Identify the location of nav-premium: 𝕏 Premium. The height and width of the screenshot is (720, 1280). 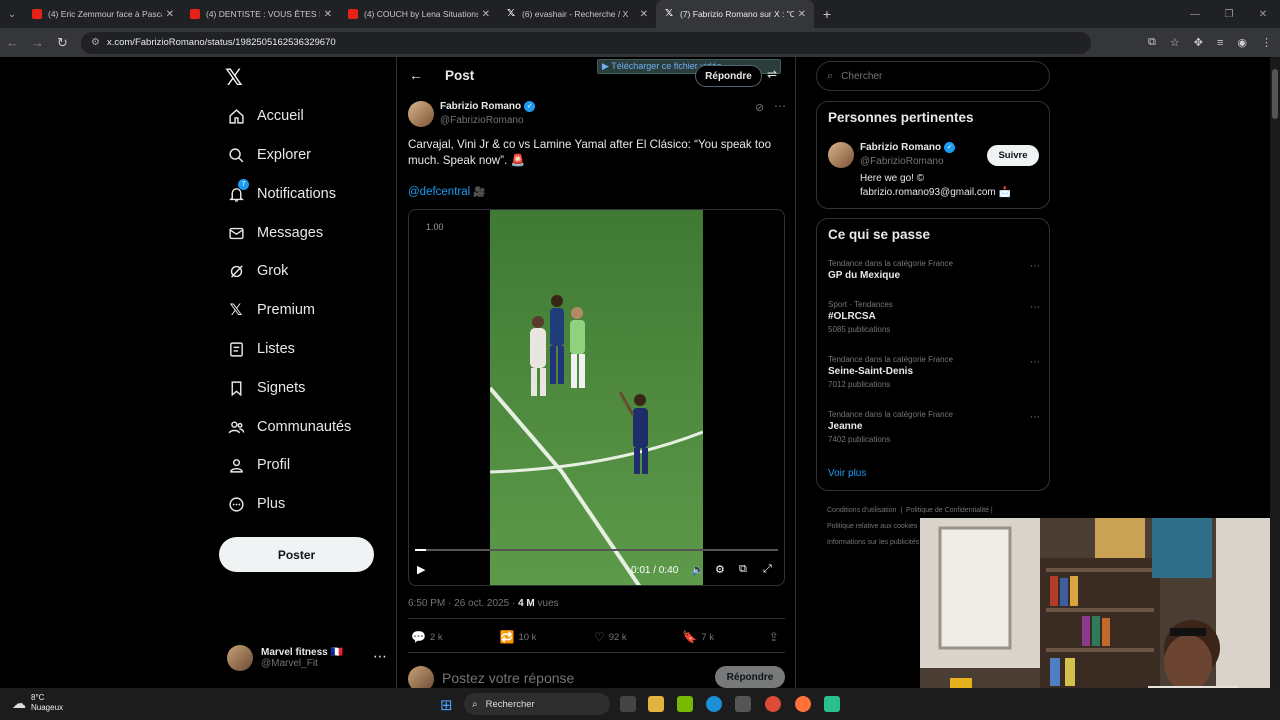
(271, 310).